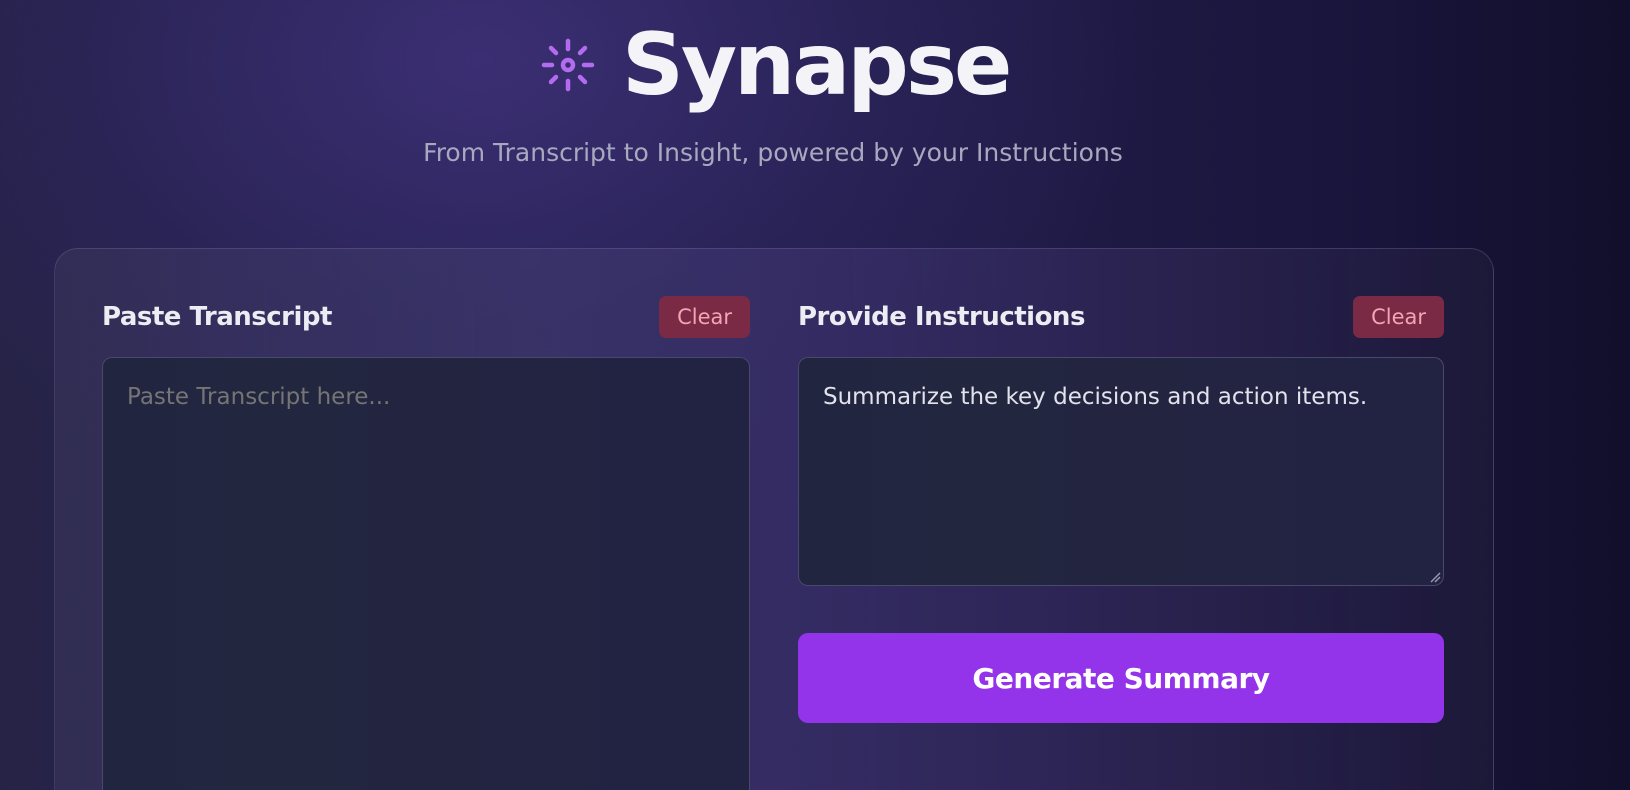 Image resolution: width=1630 pixels, height=790 pixels. What do you see at coordinates (941, 317) in the screenshot?
I see `instructions-panel-title: Provide Instructions` at bounding box center [941, 317].